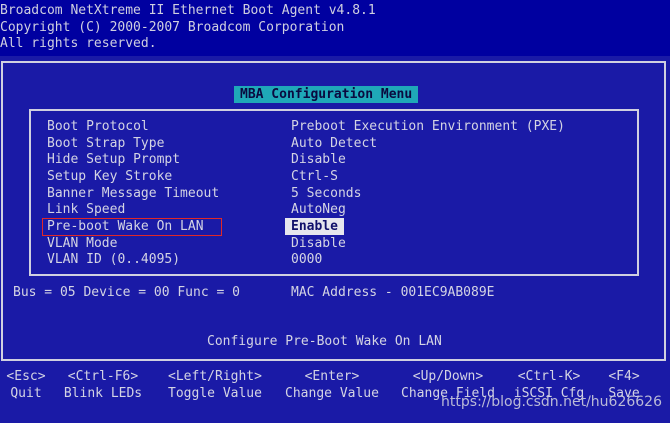 This screenshot has height=423, width=670. I want to click on setting-label: Boot Strap Type, so click(106, 143).